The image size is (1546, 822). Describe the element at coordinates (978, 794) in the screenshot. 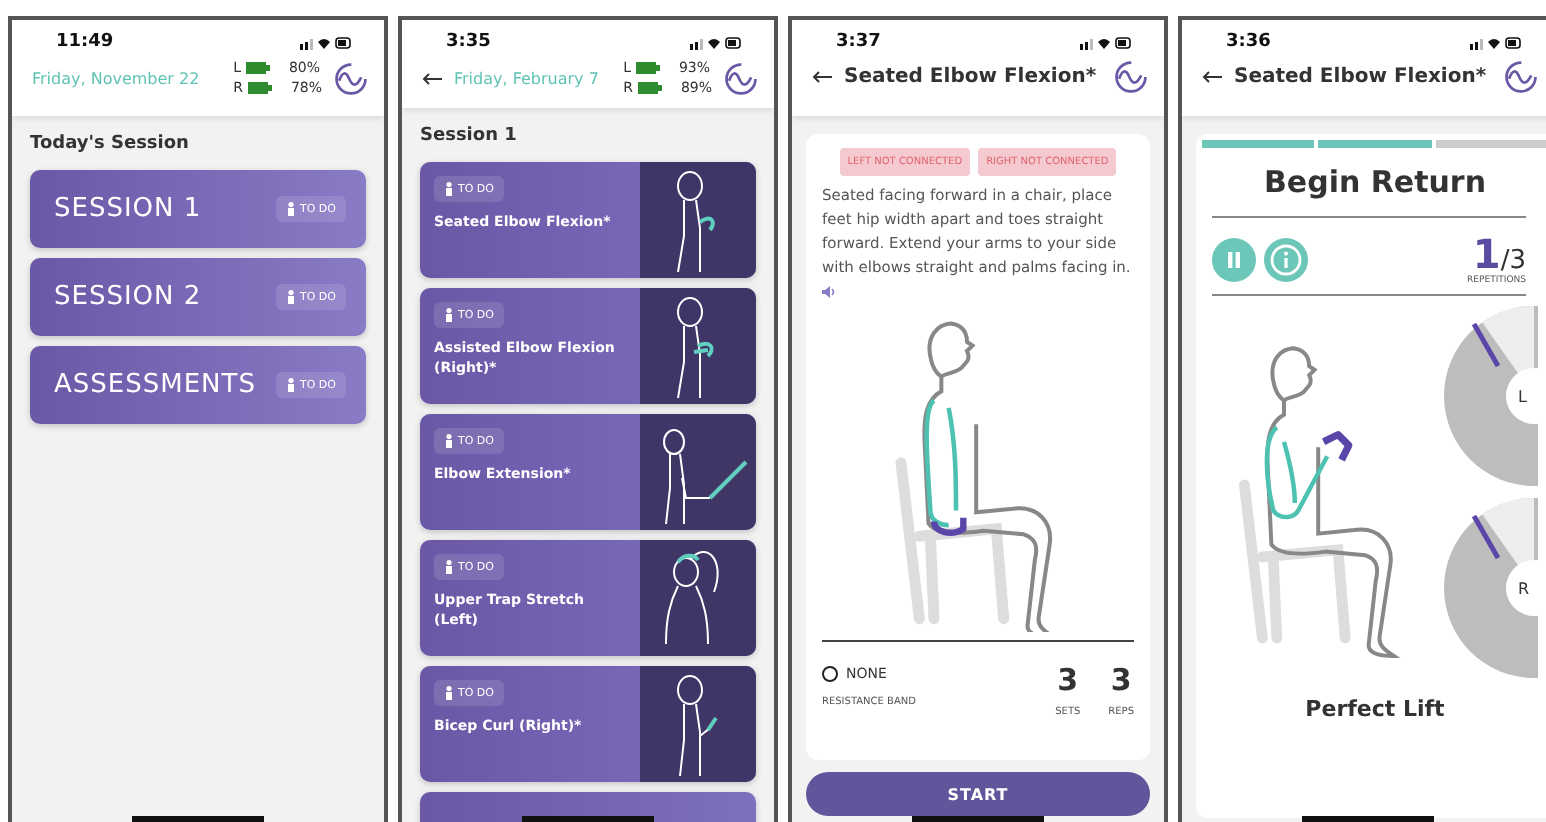

I see `start-button: START` at that location.